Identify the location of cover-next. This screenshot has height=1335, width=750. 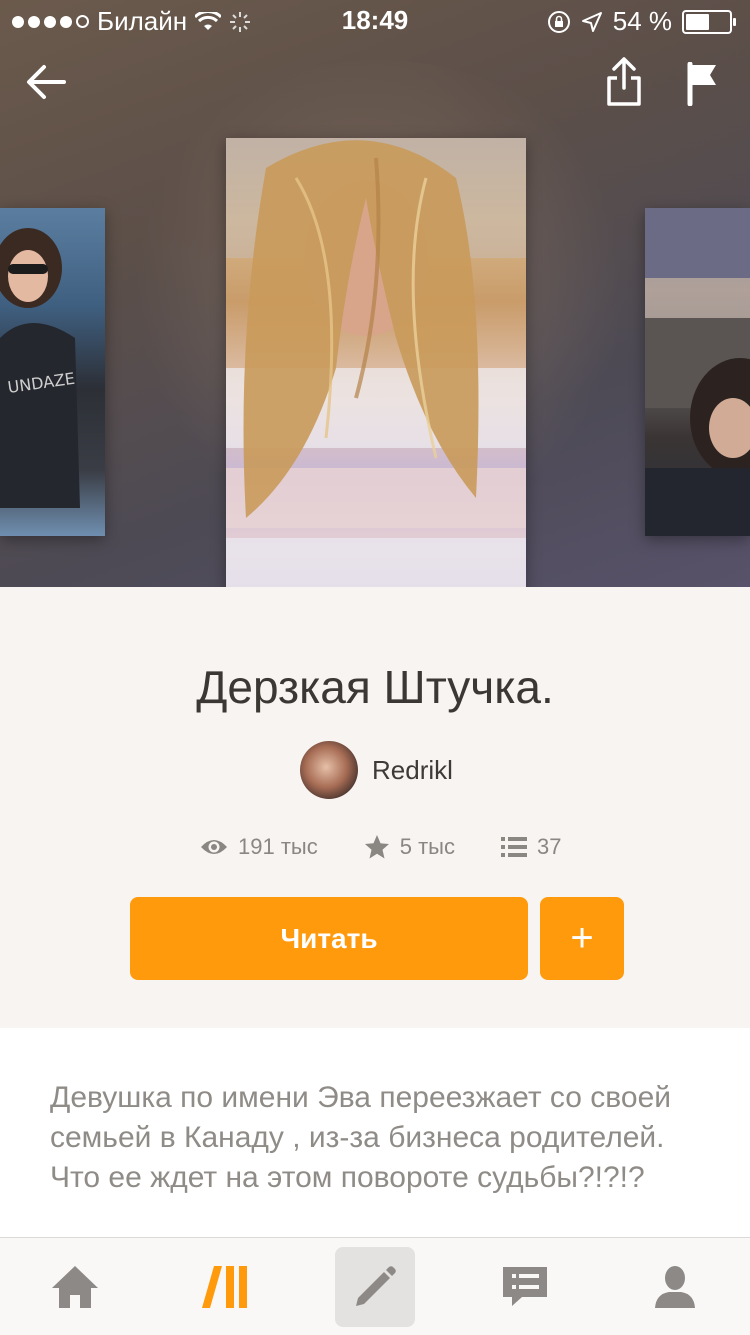
(697, 372).